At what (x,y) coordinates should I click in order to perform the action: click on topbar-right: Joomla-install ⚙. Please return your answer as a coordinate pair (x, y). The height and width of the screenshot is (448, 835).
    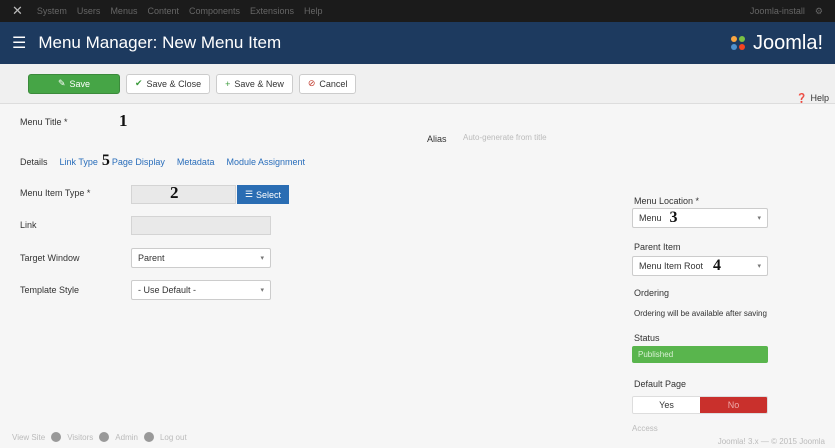
    Looking at the image, I should click on (786, 11).